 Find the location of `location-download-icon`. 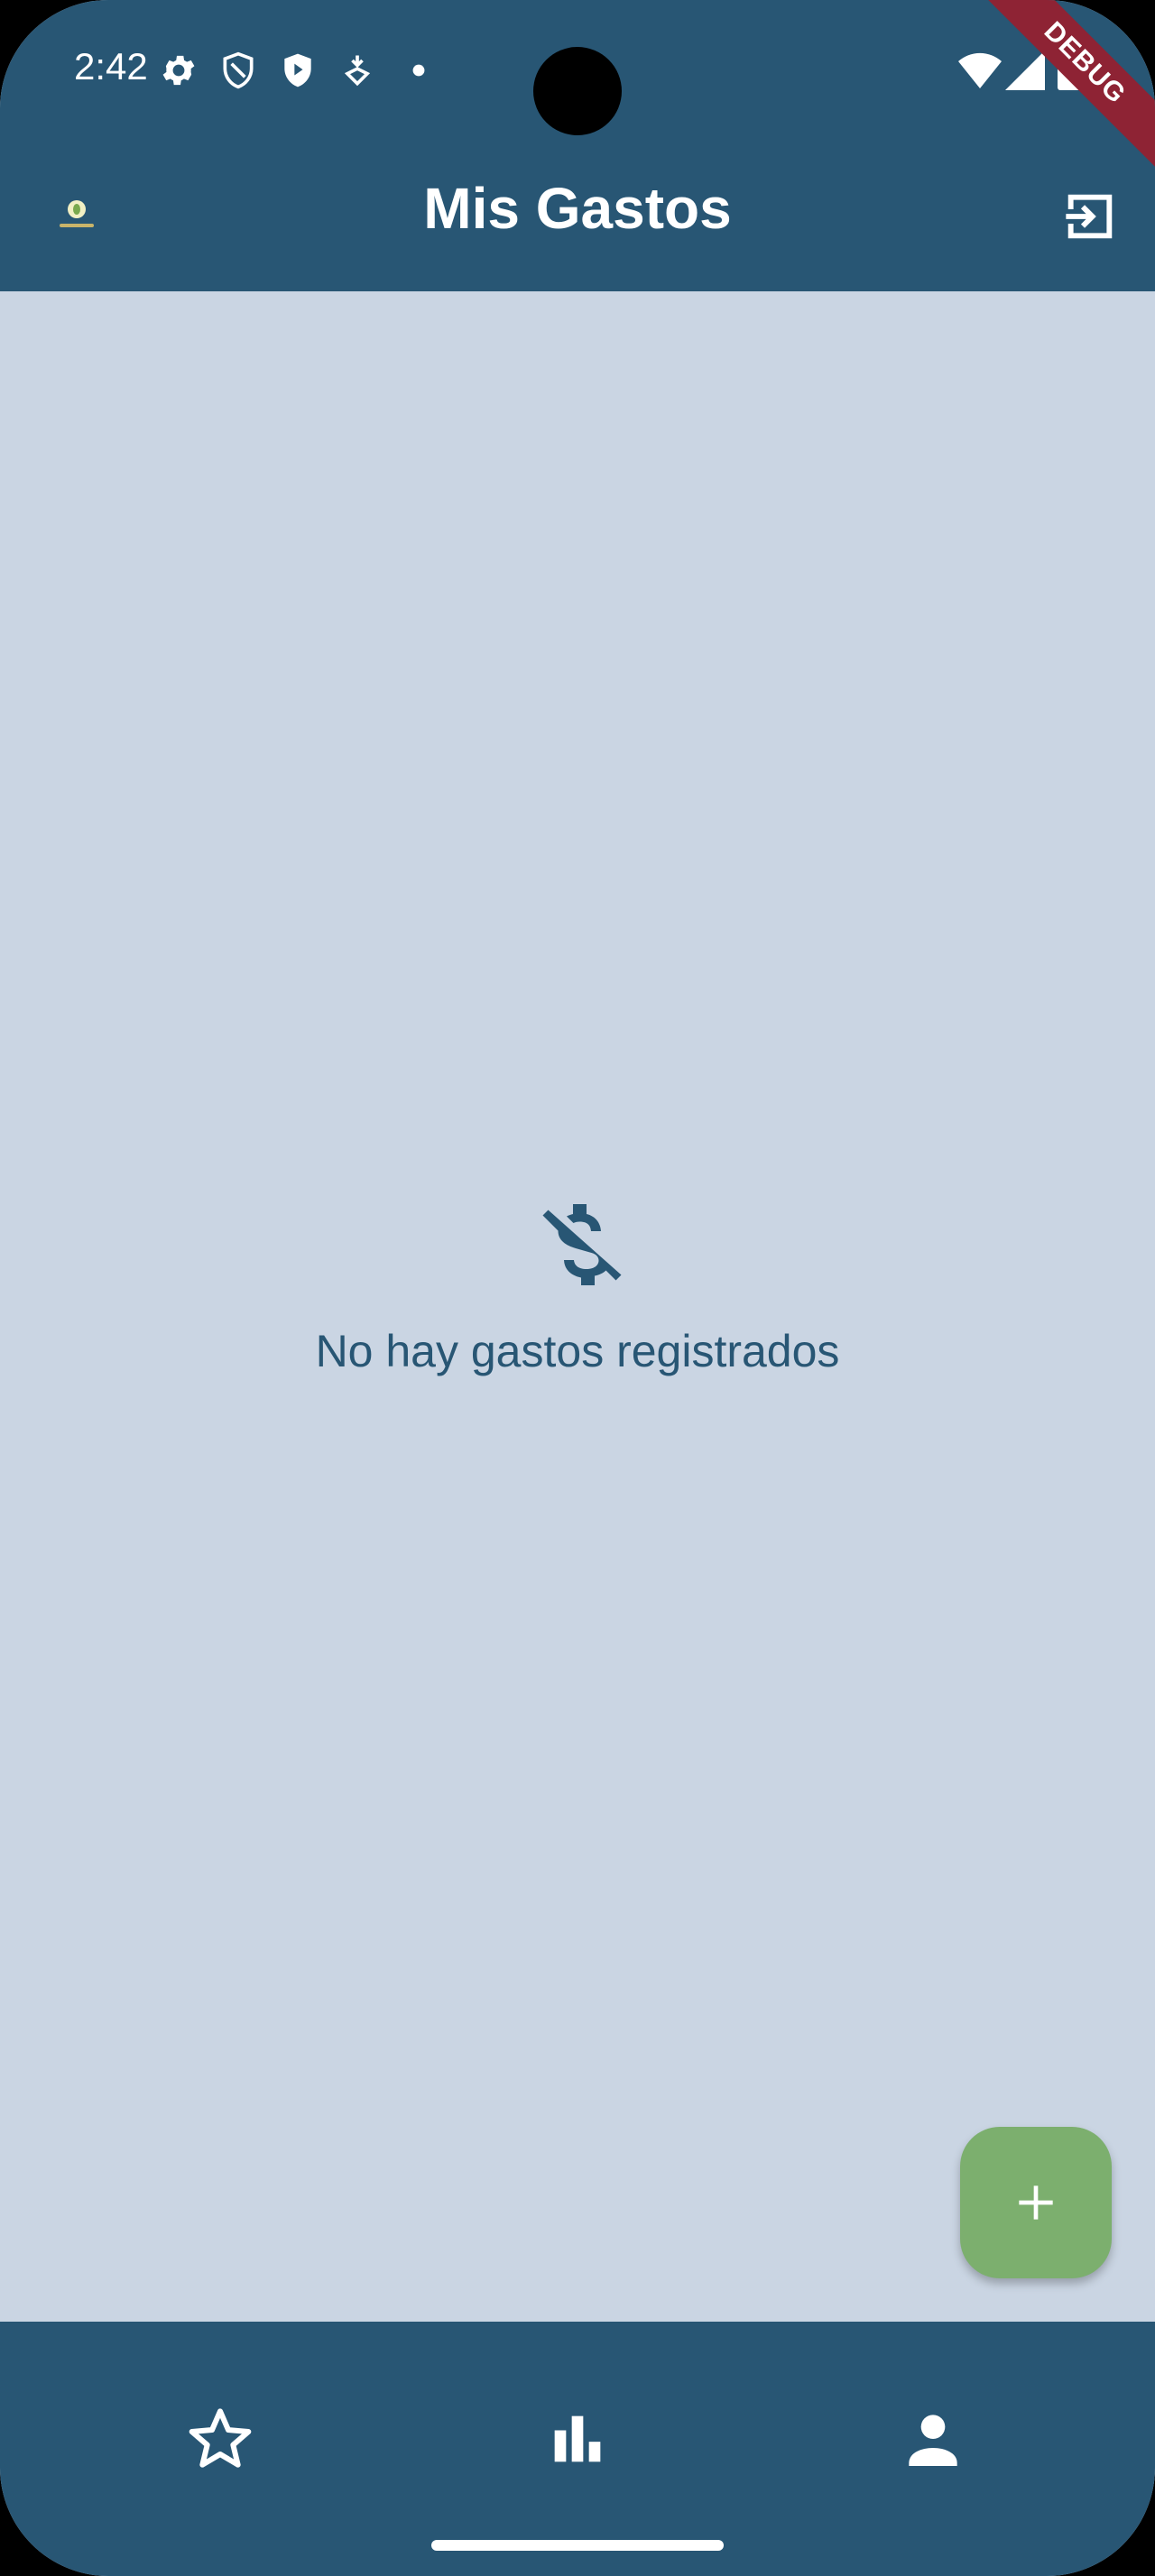

location-download-icon is located at coordinates (357, 71).